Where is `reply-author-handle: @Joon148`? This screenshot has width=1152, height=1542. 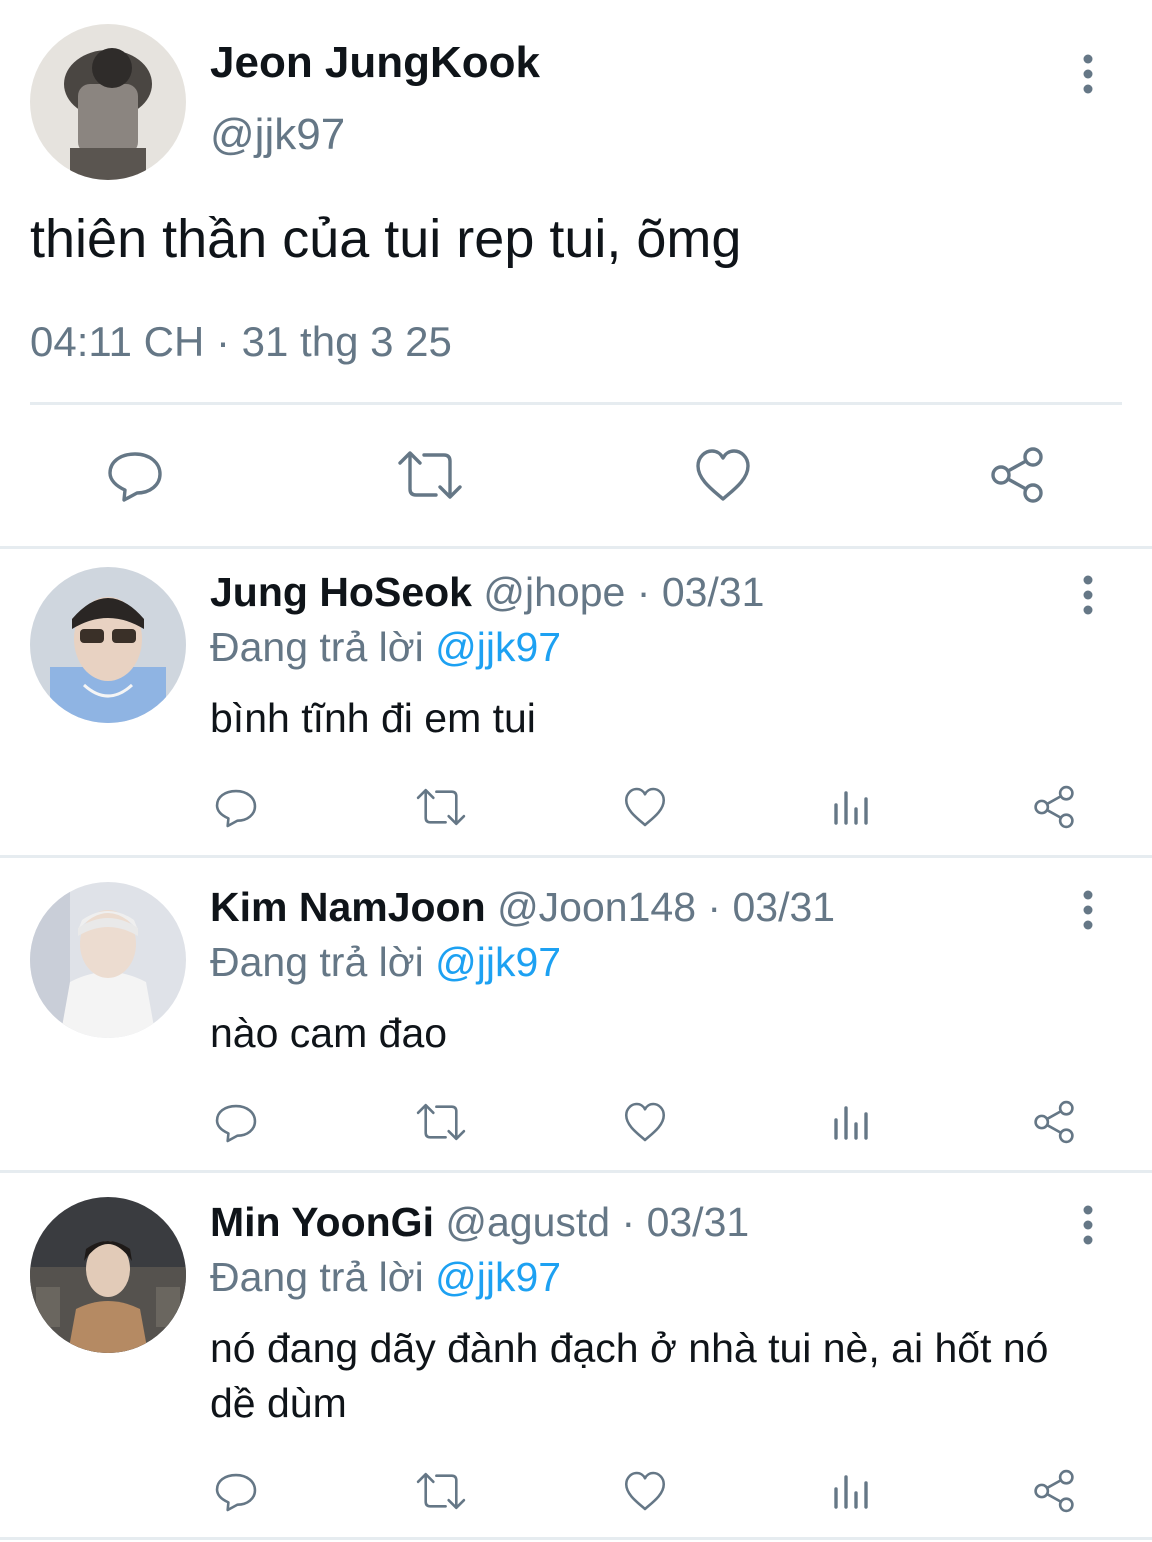
reply-author-handle: @Joon148 is located at coordinates (596, 907).